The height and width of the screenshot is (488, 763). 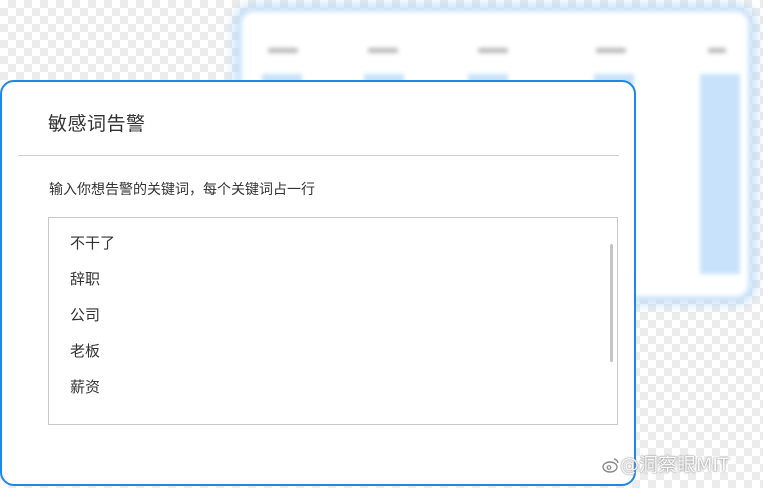 What do you see at coordinates (93, 243) in the screenshot?
I see `keyword-line: 不干了` at bounding box center [93, 243].